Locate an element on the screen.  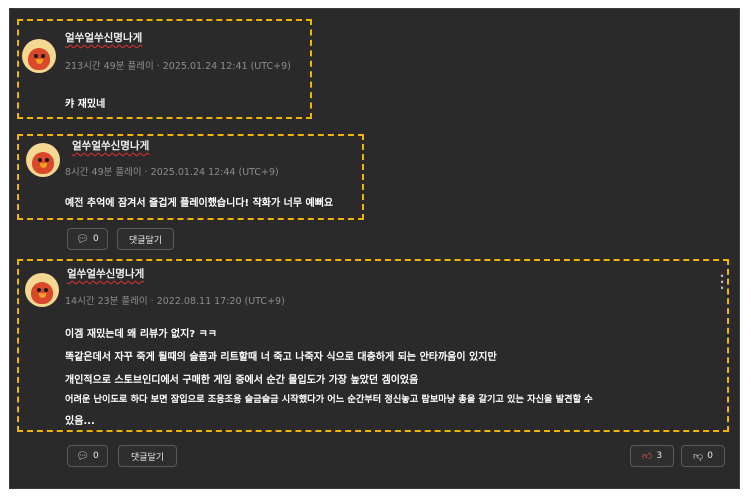
like-count: 3 is located at coordinates (659, 456).